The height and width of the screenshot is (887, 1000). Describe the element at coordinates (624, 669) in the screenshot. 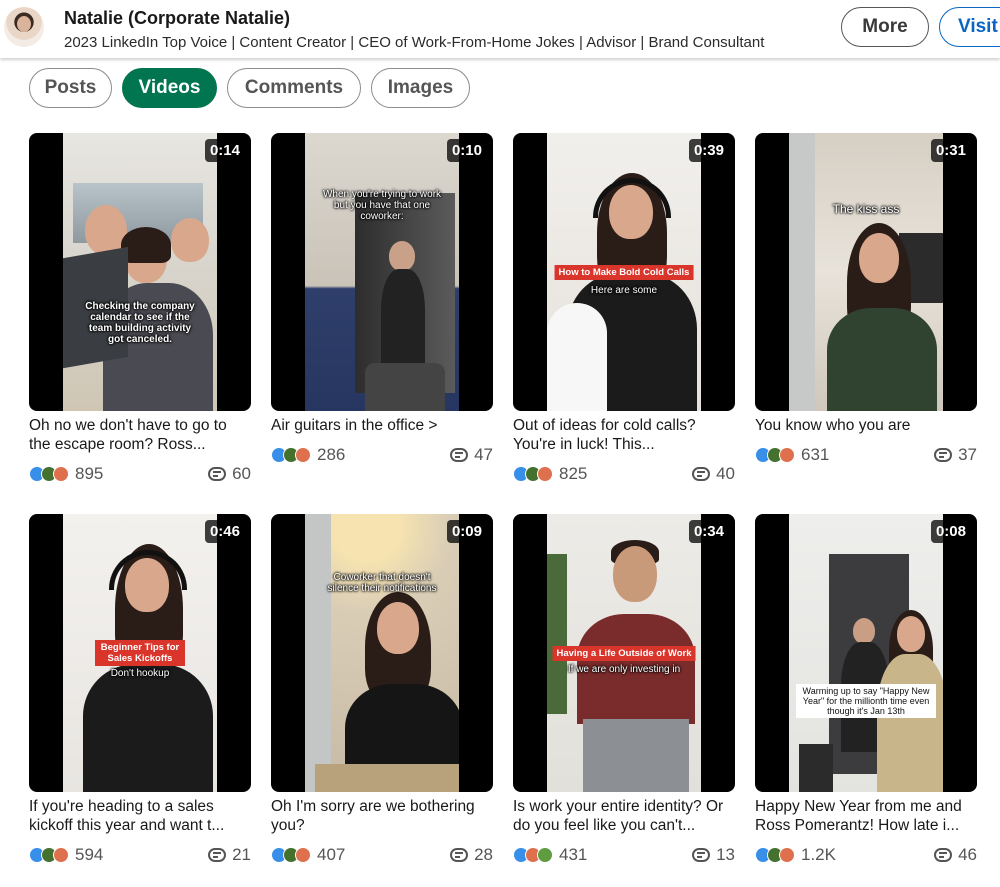

I see `video-caption-subtitle: If we are only investing in` at that location.